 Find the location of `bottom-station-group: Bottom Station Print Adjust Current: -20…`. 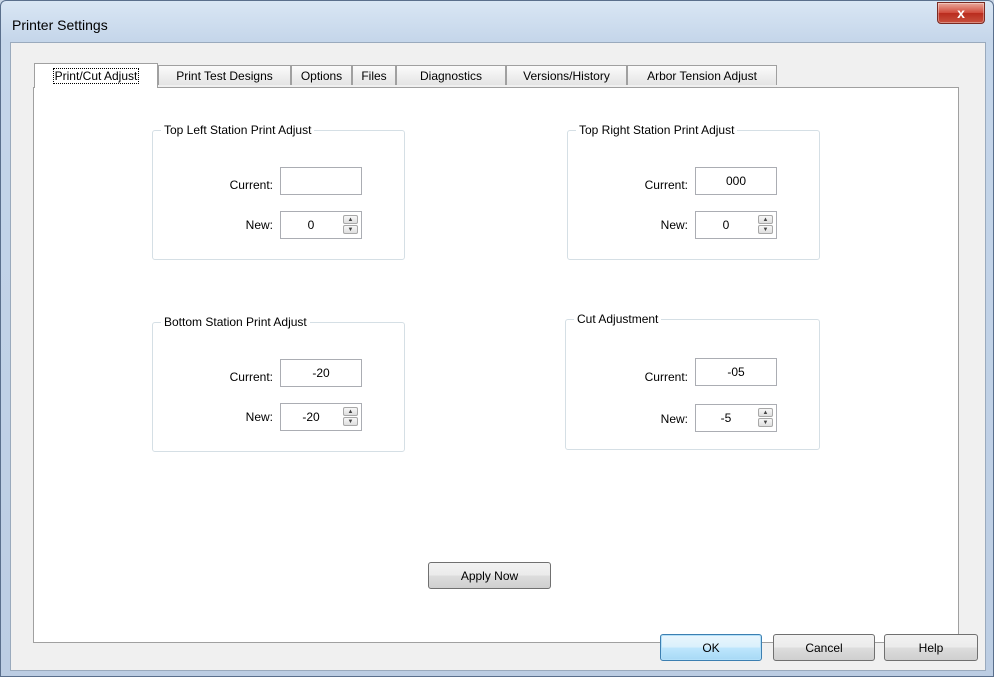

bottom-station-group: Bottom Station Print Adjust Current: -20… is located at coordinates (278, 383).